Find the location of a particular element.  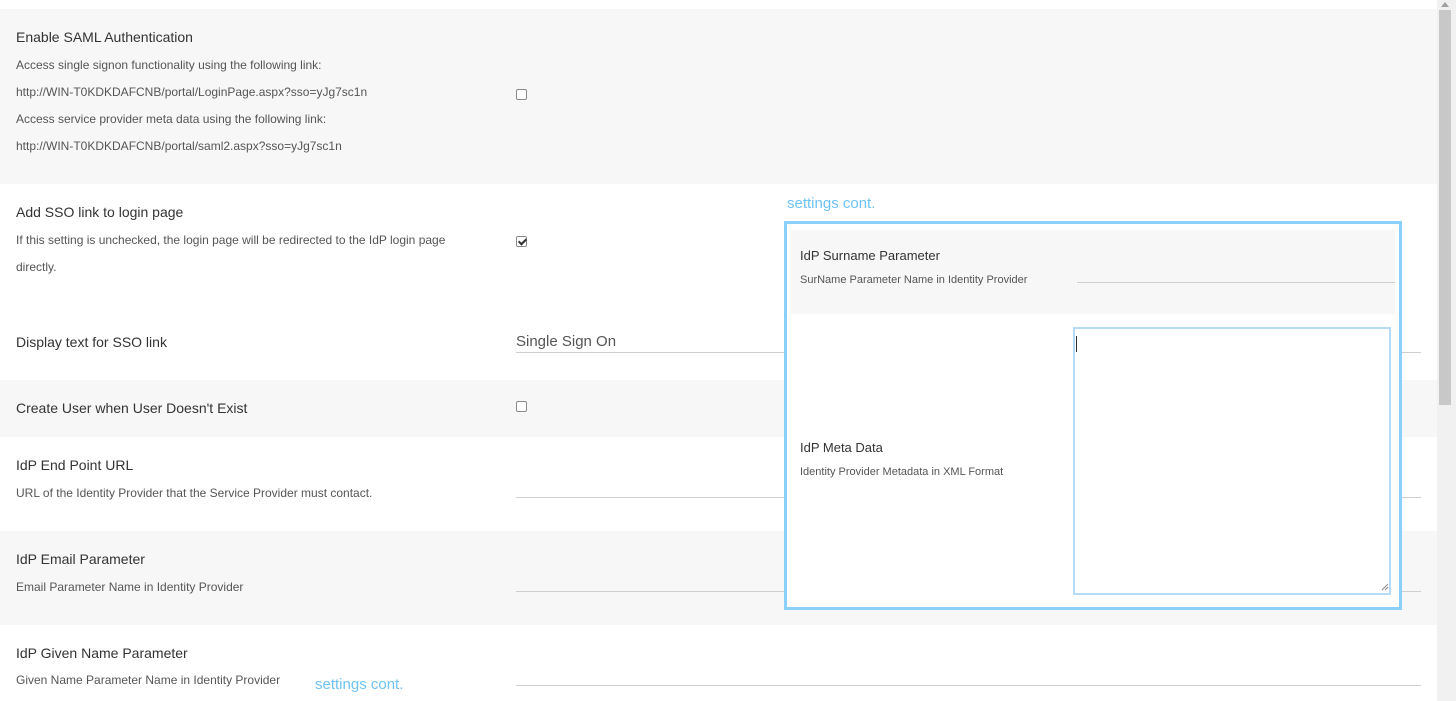

display-text-title: Display text for SSO link is located at coordinates (91, 342).